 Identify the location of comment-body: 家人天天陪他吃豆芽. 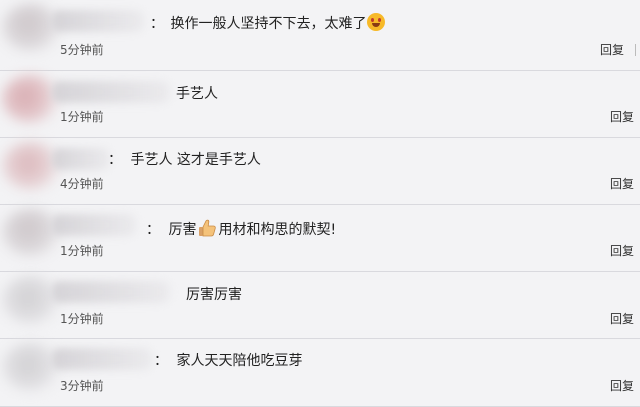
(239, 361).